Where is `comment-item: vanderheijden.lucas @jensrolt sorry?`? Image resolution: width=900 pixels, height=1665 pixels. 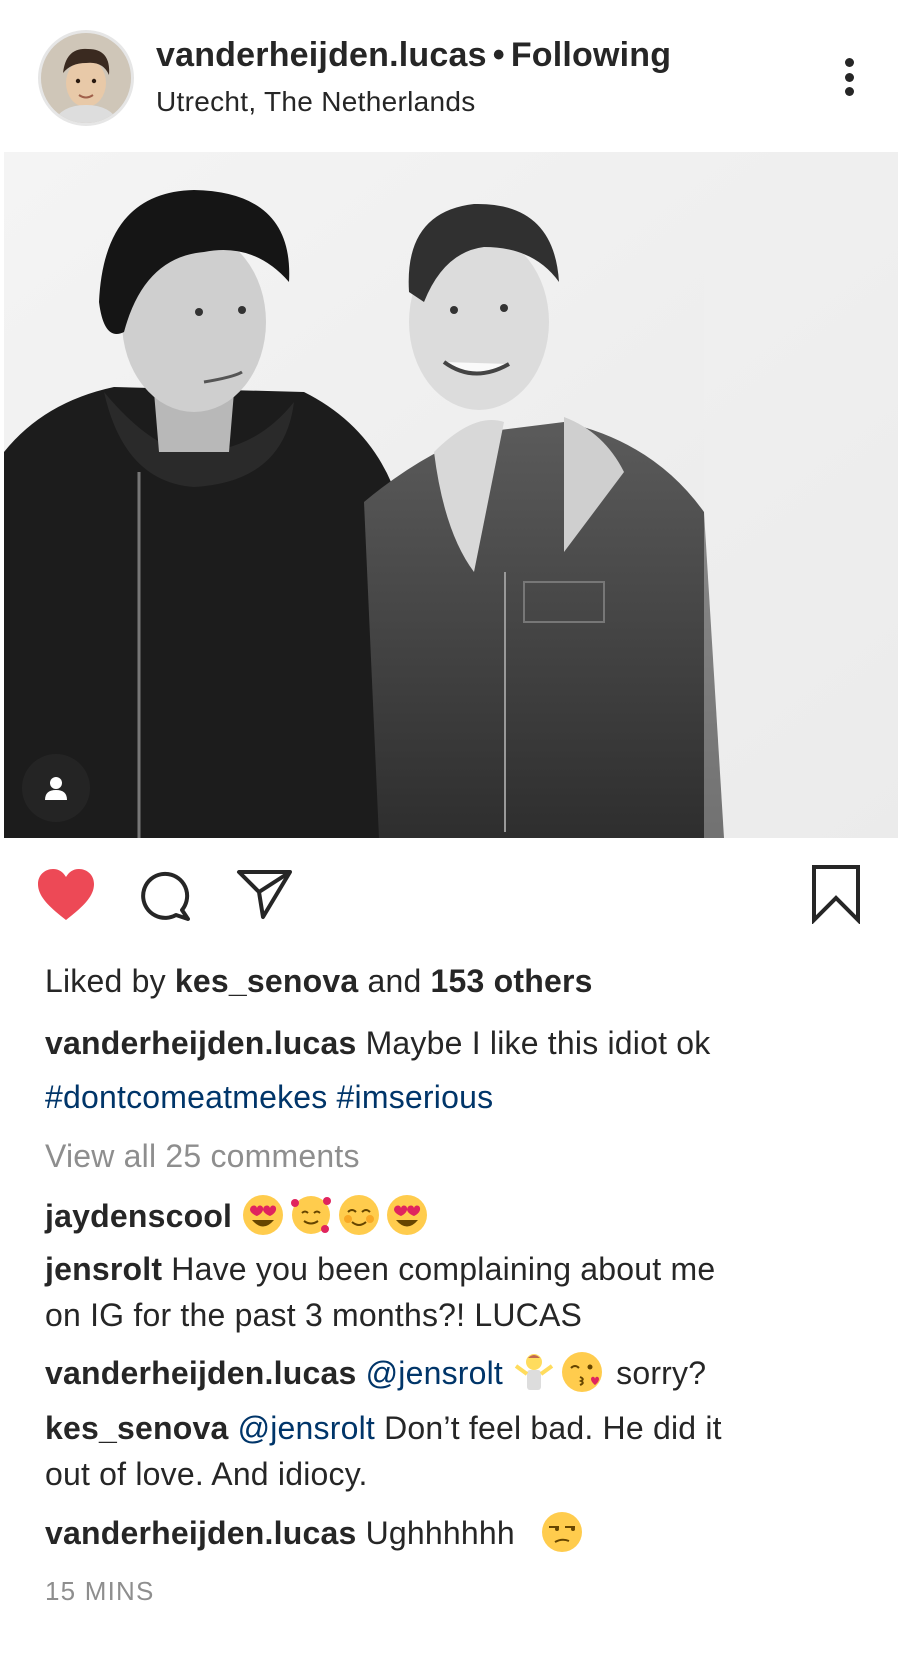 comment-item: vanderheijden.lucas @jensrolt sorry? is located at coordinates (455, 1373).